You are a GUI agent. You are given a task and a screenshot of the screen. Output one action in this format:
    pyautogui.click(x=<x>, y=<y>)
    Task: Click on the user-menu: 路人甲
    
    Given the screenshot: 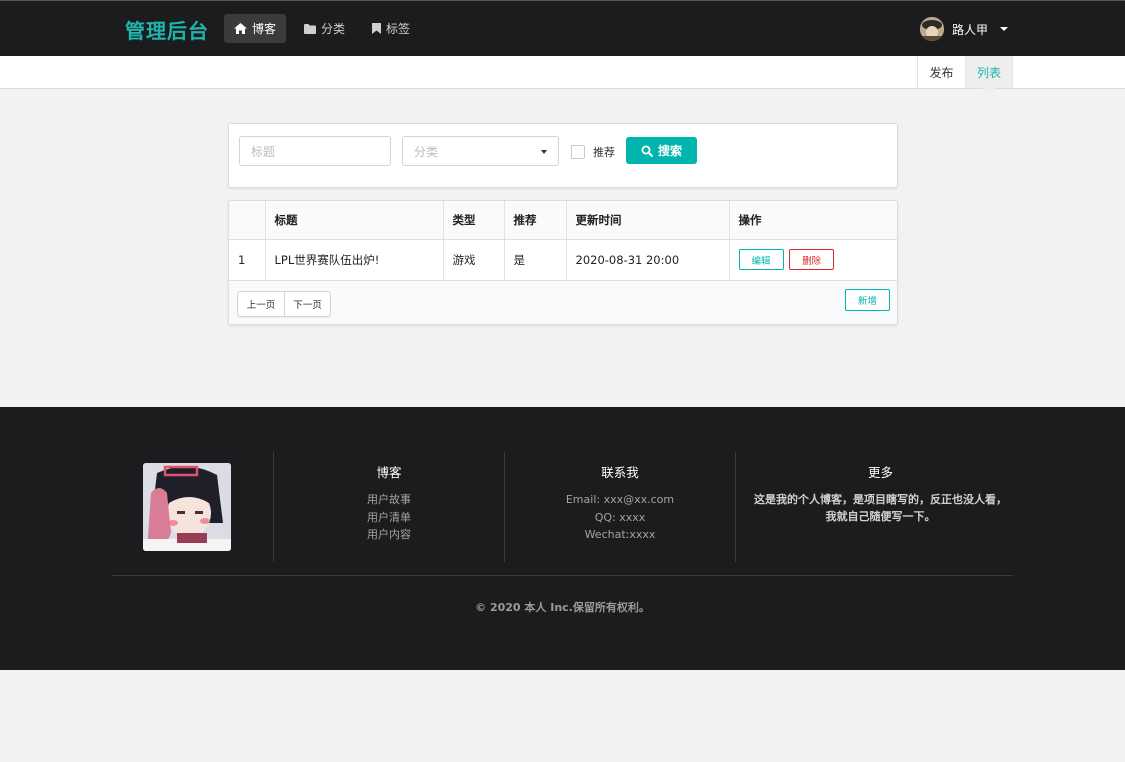 What is the action you would take?
    pyautogui.click(x=964, y=29)
    